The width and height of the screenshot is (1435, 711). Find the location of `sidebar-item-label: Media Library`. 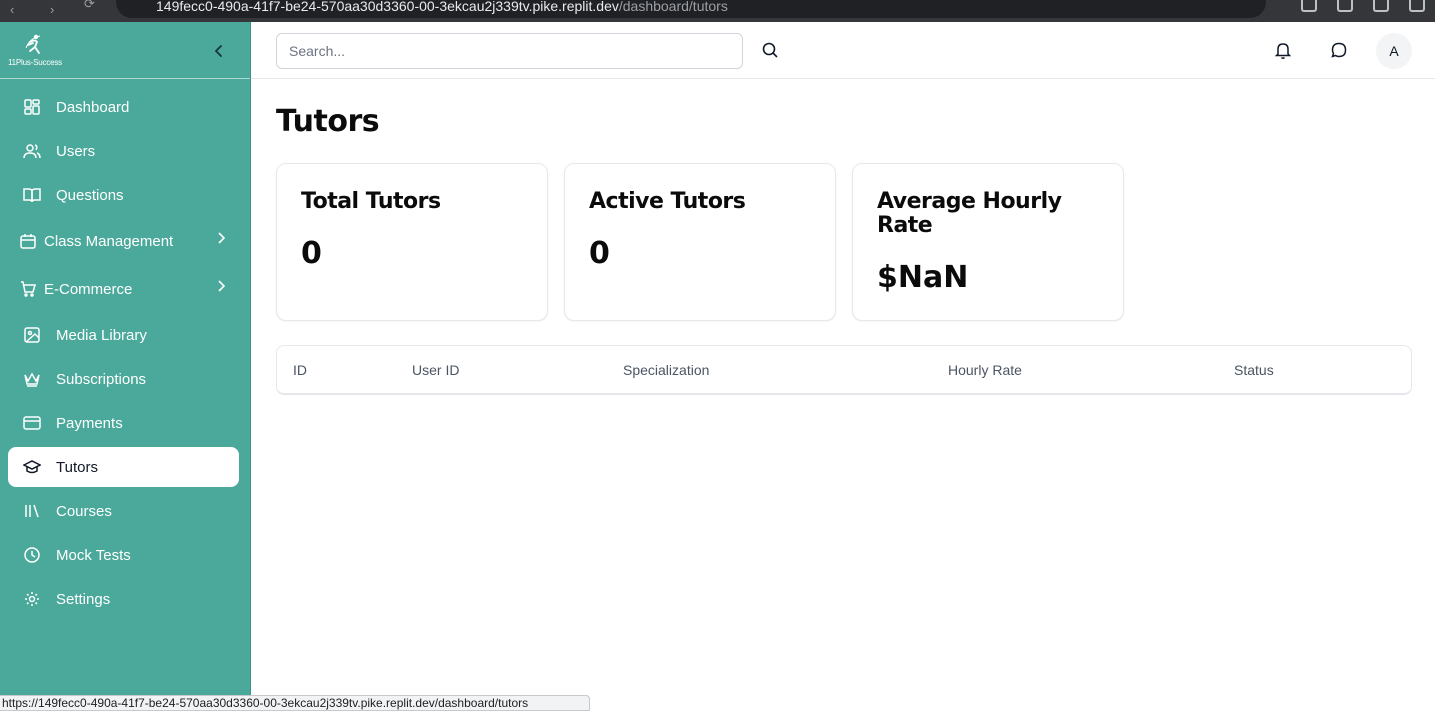

sidebar-item-label: Media Library is located at coordinates (101, 335).